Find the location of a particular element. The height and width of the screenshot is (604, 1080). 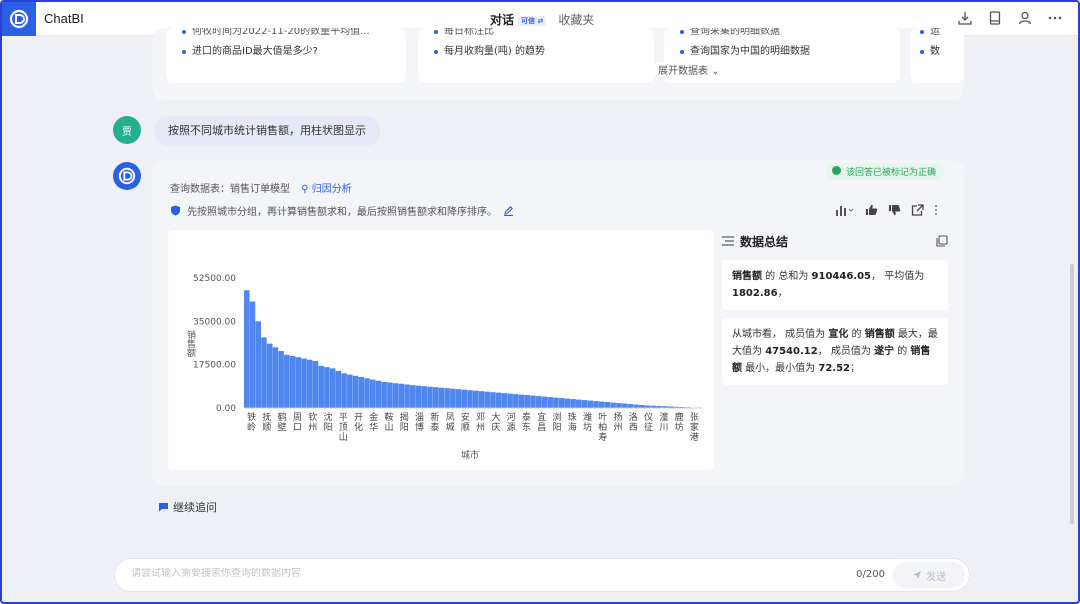

query-table-line: 查询数据表：销售订单模型 ⚲ 归因分析 is located at coordinates (261, 187).